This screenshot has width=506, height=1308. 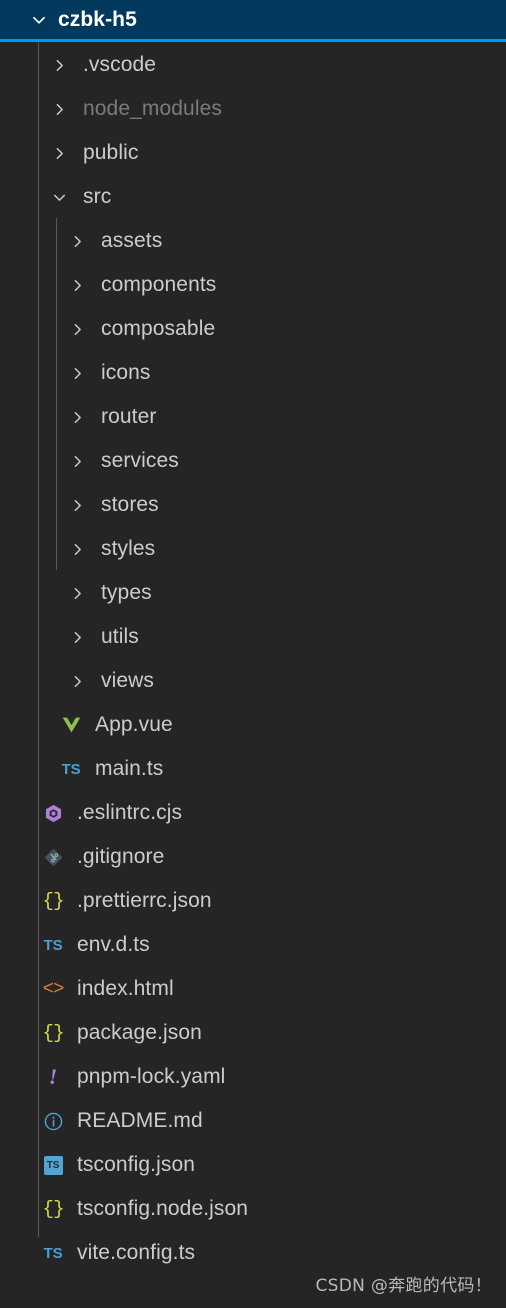 What do you see at coordinates (159, 284) in the screenshot?
I see `folder-name-label: components` at bounding box center [159, 284].